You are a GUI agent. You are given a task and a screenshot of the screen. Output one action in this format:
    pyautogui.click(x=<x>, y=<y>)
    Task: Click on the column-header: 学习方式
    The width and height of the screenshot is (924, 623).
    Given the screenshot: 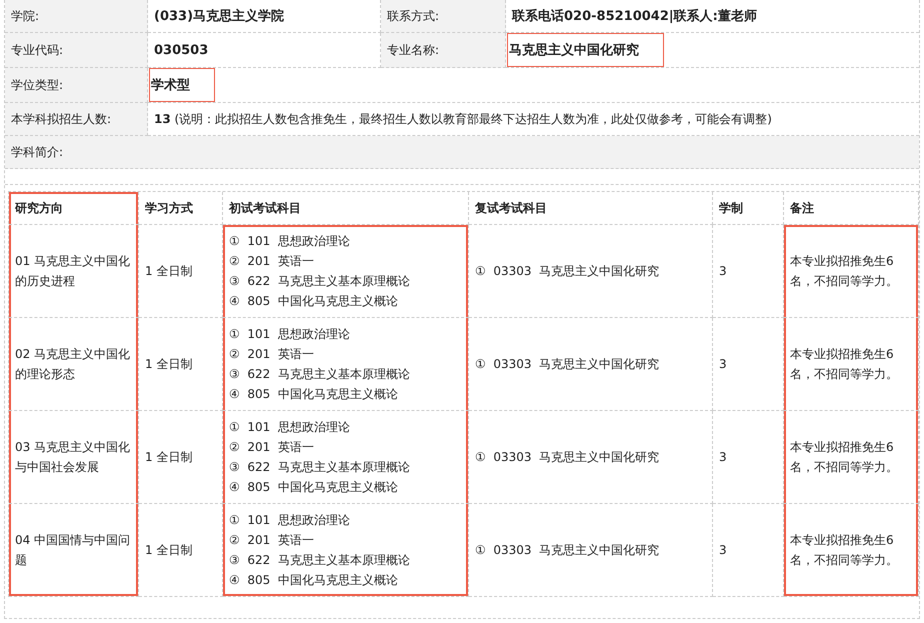 What is the action you would take?
    pyautogui.click(x=181, y=208)
    